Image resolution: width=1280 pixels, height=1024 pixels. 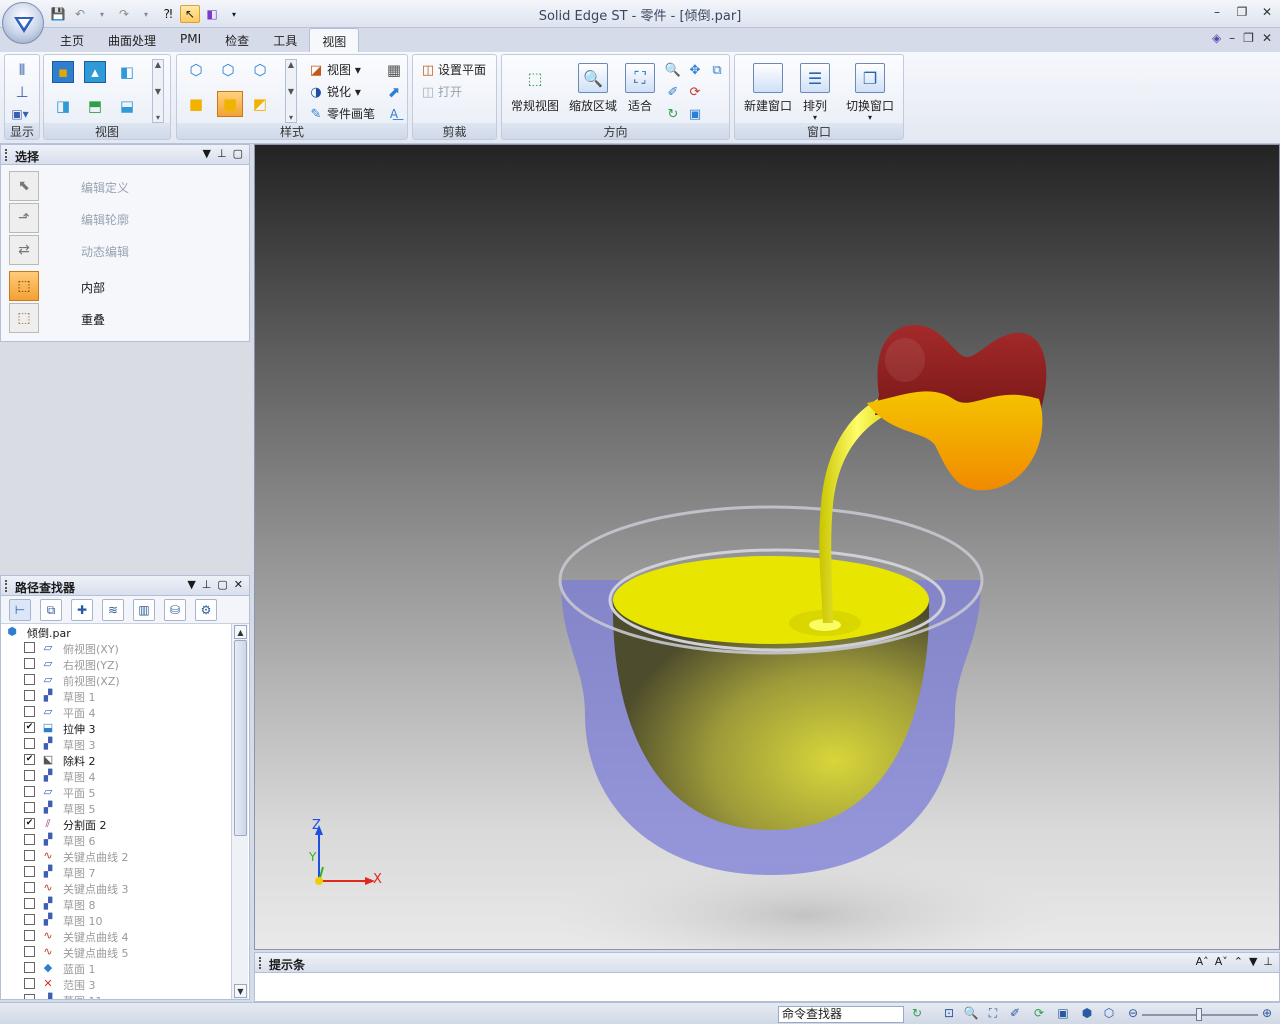 What do you see at coordinates (285, 40) in the screenshot?
I see `tab-tools: 工具` at bounding box center [285, 40].